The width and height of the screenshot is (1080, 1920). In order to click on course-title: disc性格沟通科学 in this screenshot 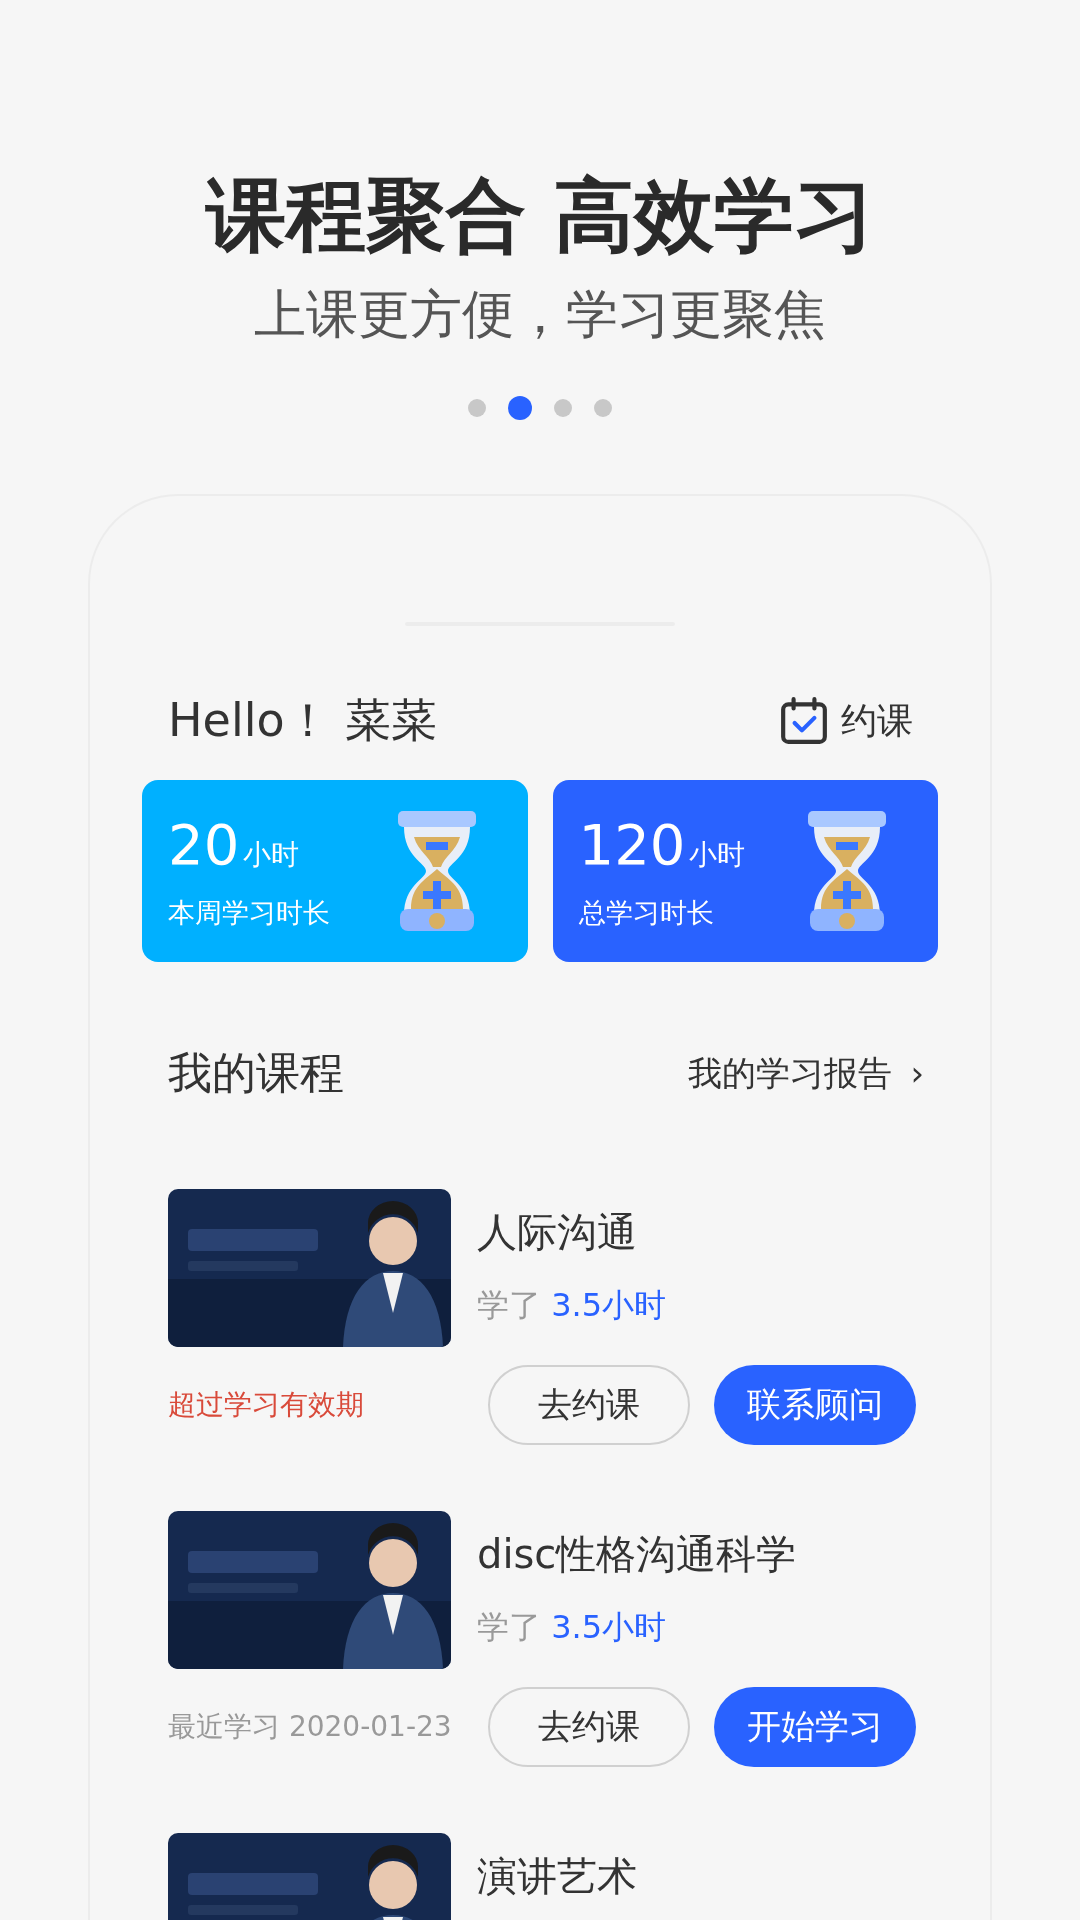, I will do `click(637, 1554)`.